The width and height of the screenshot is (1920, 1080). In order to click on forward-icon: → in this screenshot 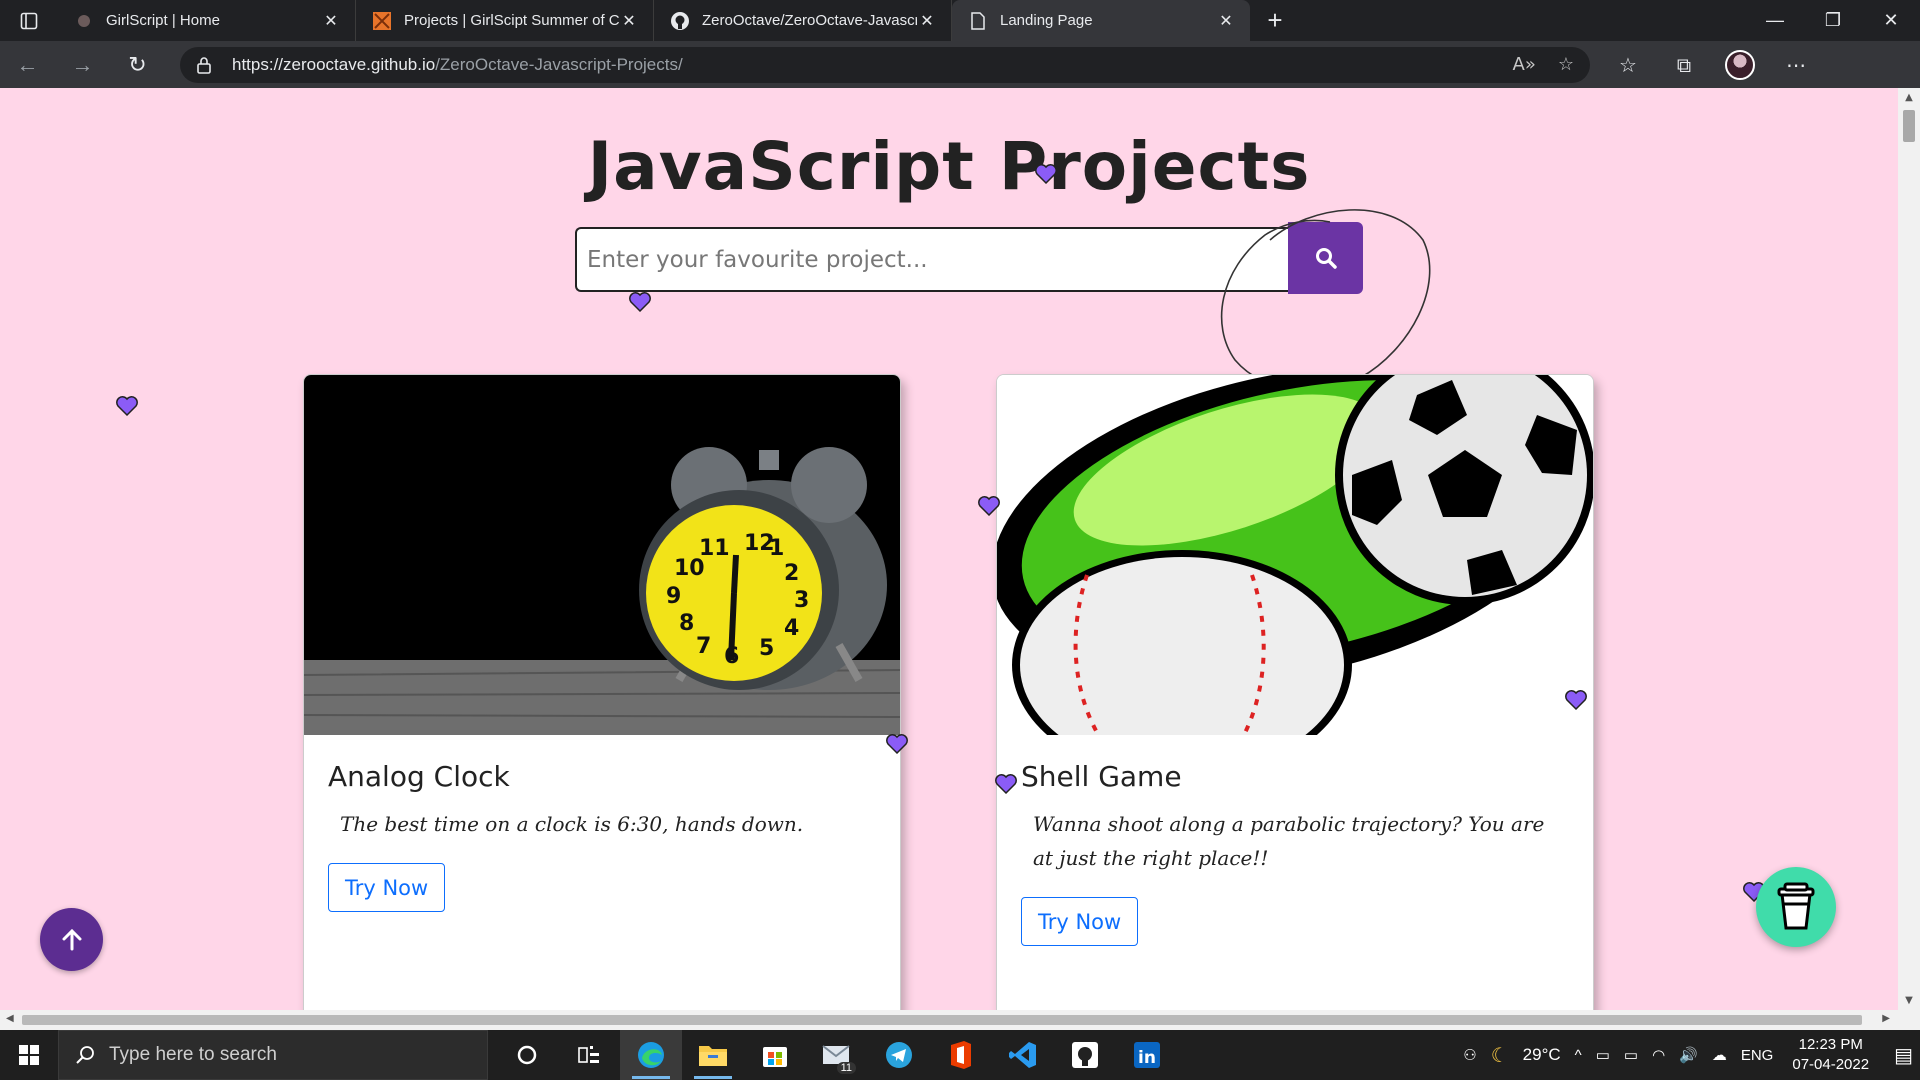, I will do `click(82, 65)`.